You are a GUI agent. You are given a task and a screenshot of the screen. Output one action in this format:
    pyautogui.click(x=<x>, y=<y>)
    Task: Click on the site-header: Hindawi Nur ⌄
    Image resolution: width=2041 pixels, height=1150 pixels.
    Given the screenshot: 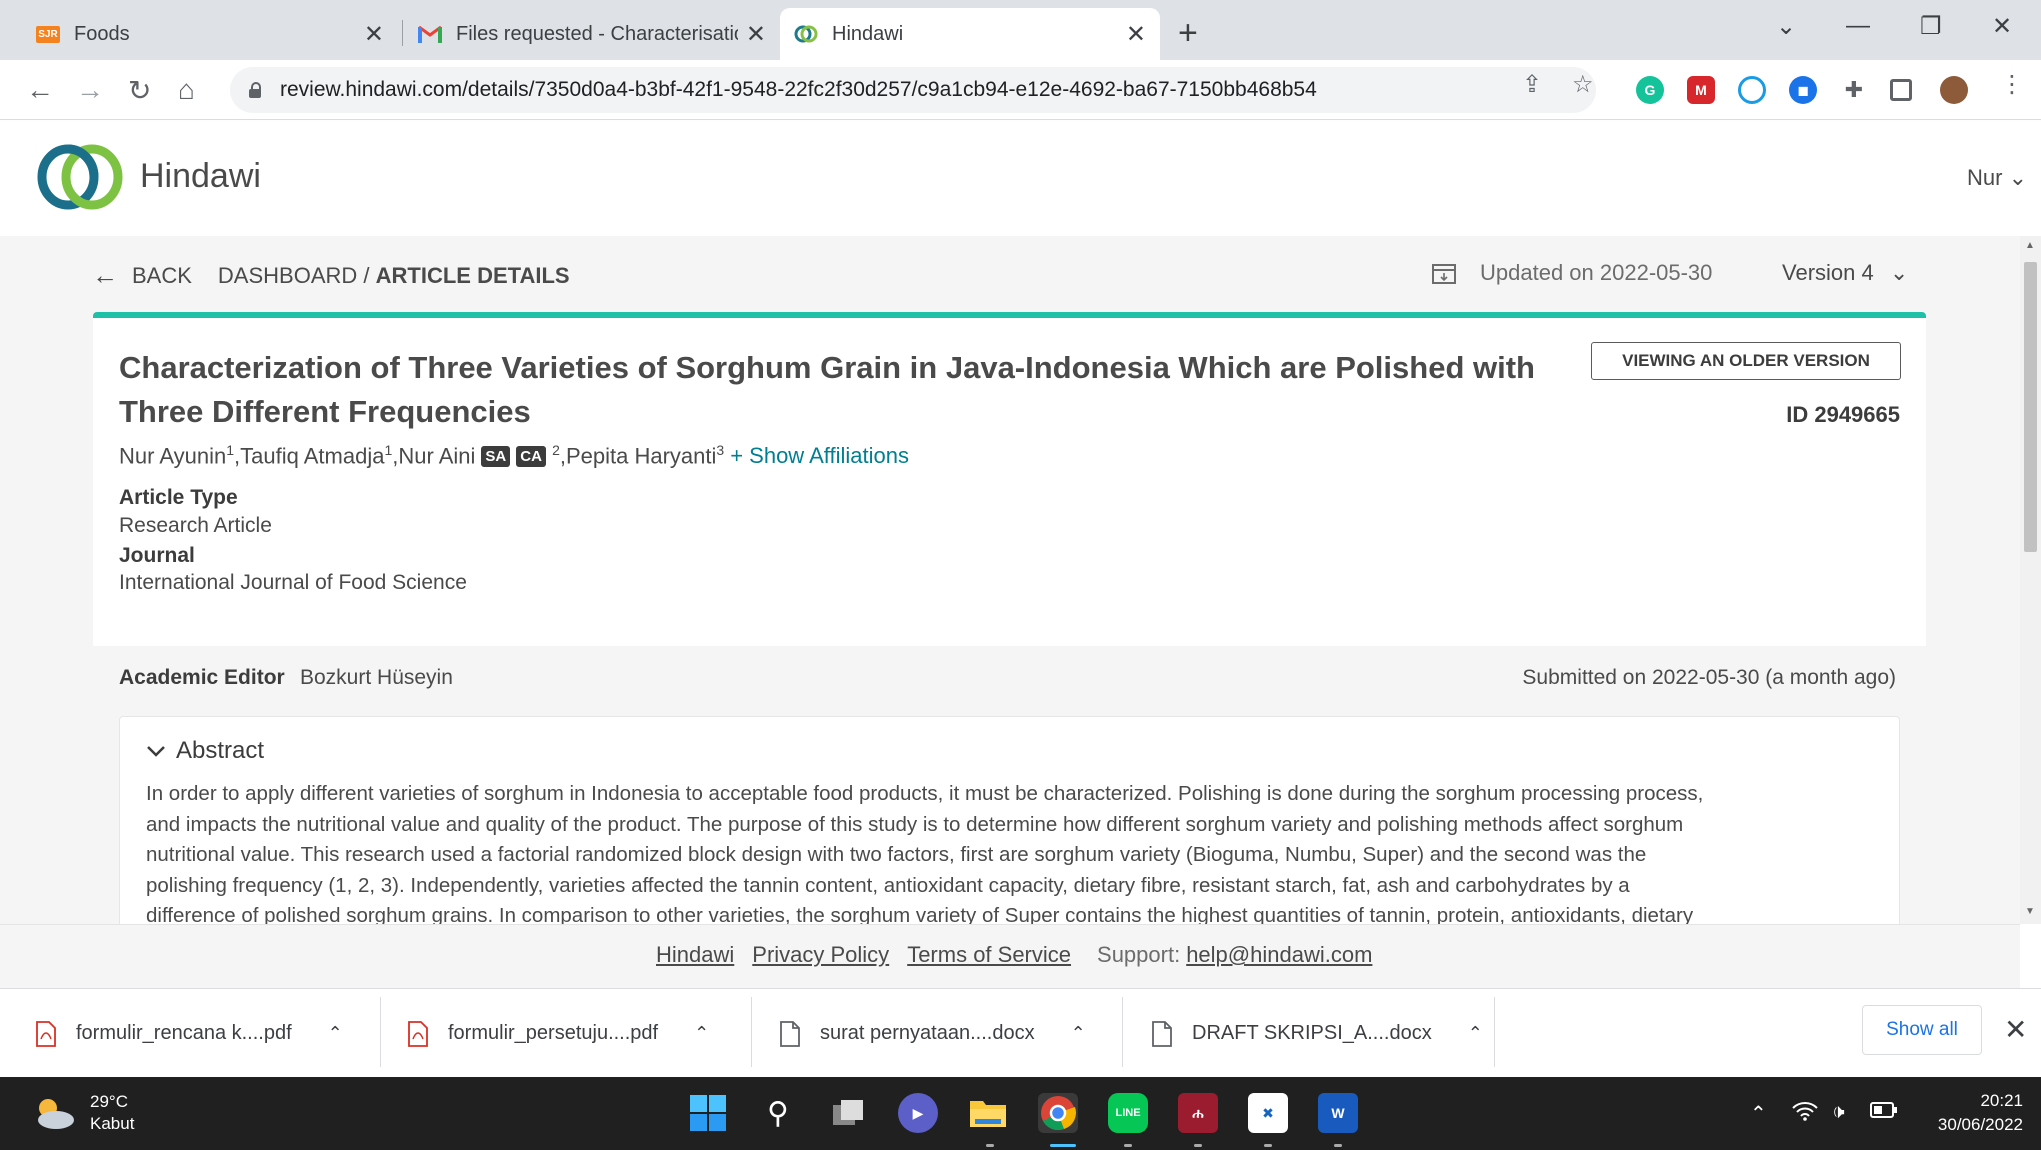 What is the action you would take?
    pyautogui.click(x=1020, y=178)
    